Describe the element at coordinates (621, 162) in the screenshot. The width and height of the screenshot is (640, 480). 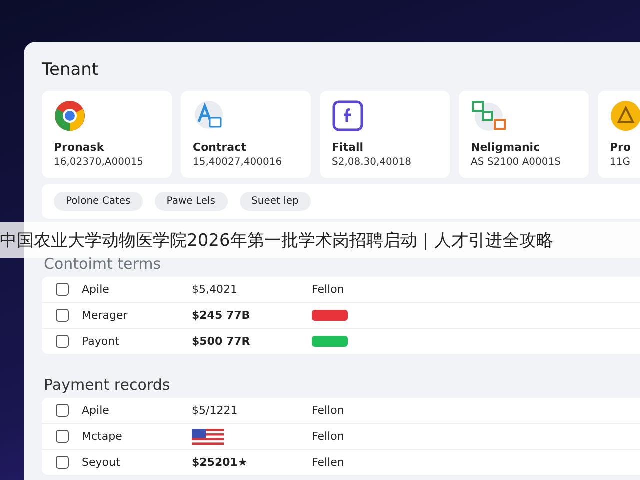
I see `card-value: 11G` at that location.